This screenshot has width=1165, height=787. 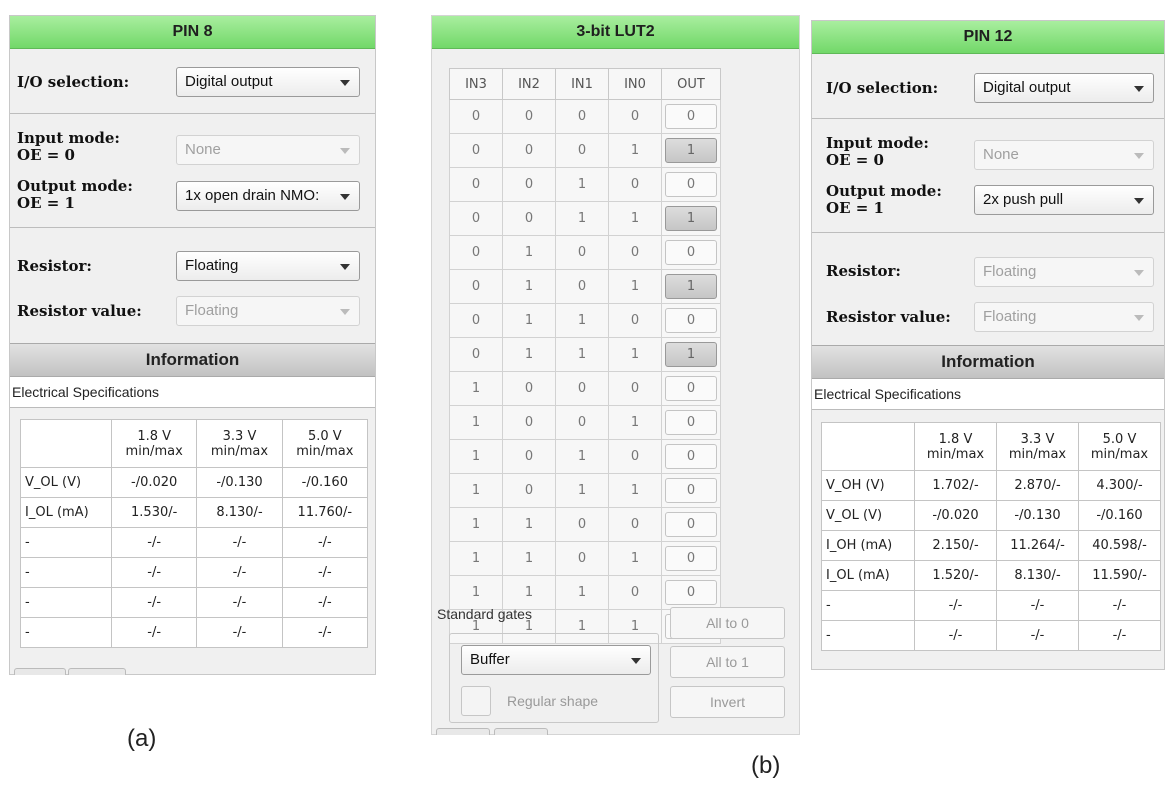 I want to click on lut-header-row: IN3 IN2 IN1 IN0 OUT, so click(x=585, y=84).